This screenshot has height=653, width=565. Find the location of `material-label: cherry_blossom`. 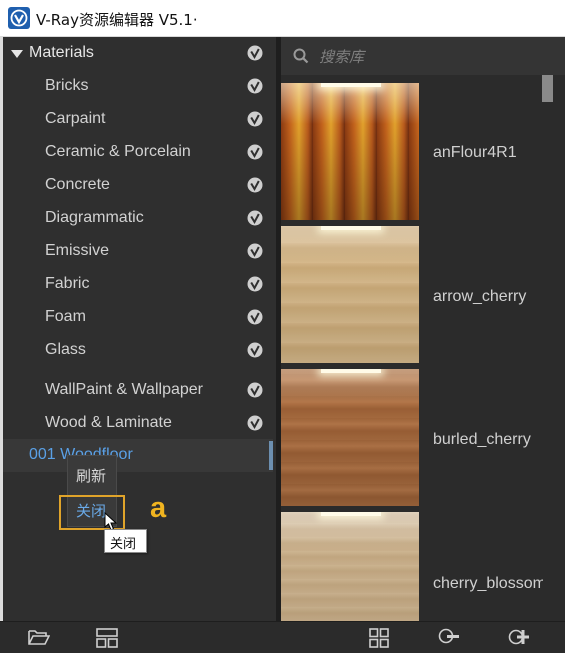

material-label: cherry_blossom is located at coordinates (488, 584).